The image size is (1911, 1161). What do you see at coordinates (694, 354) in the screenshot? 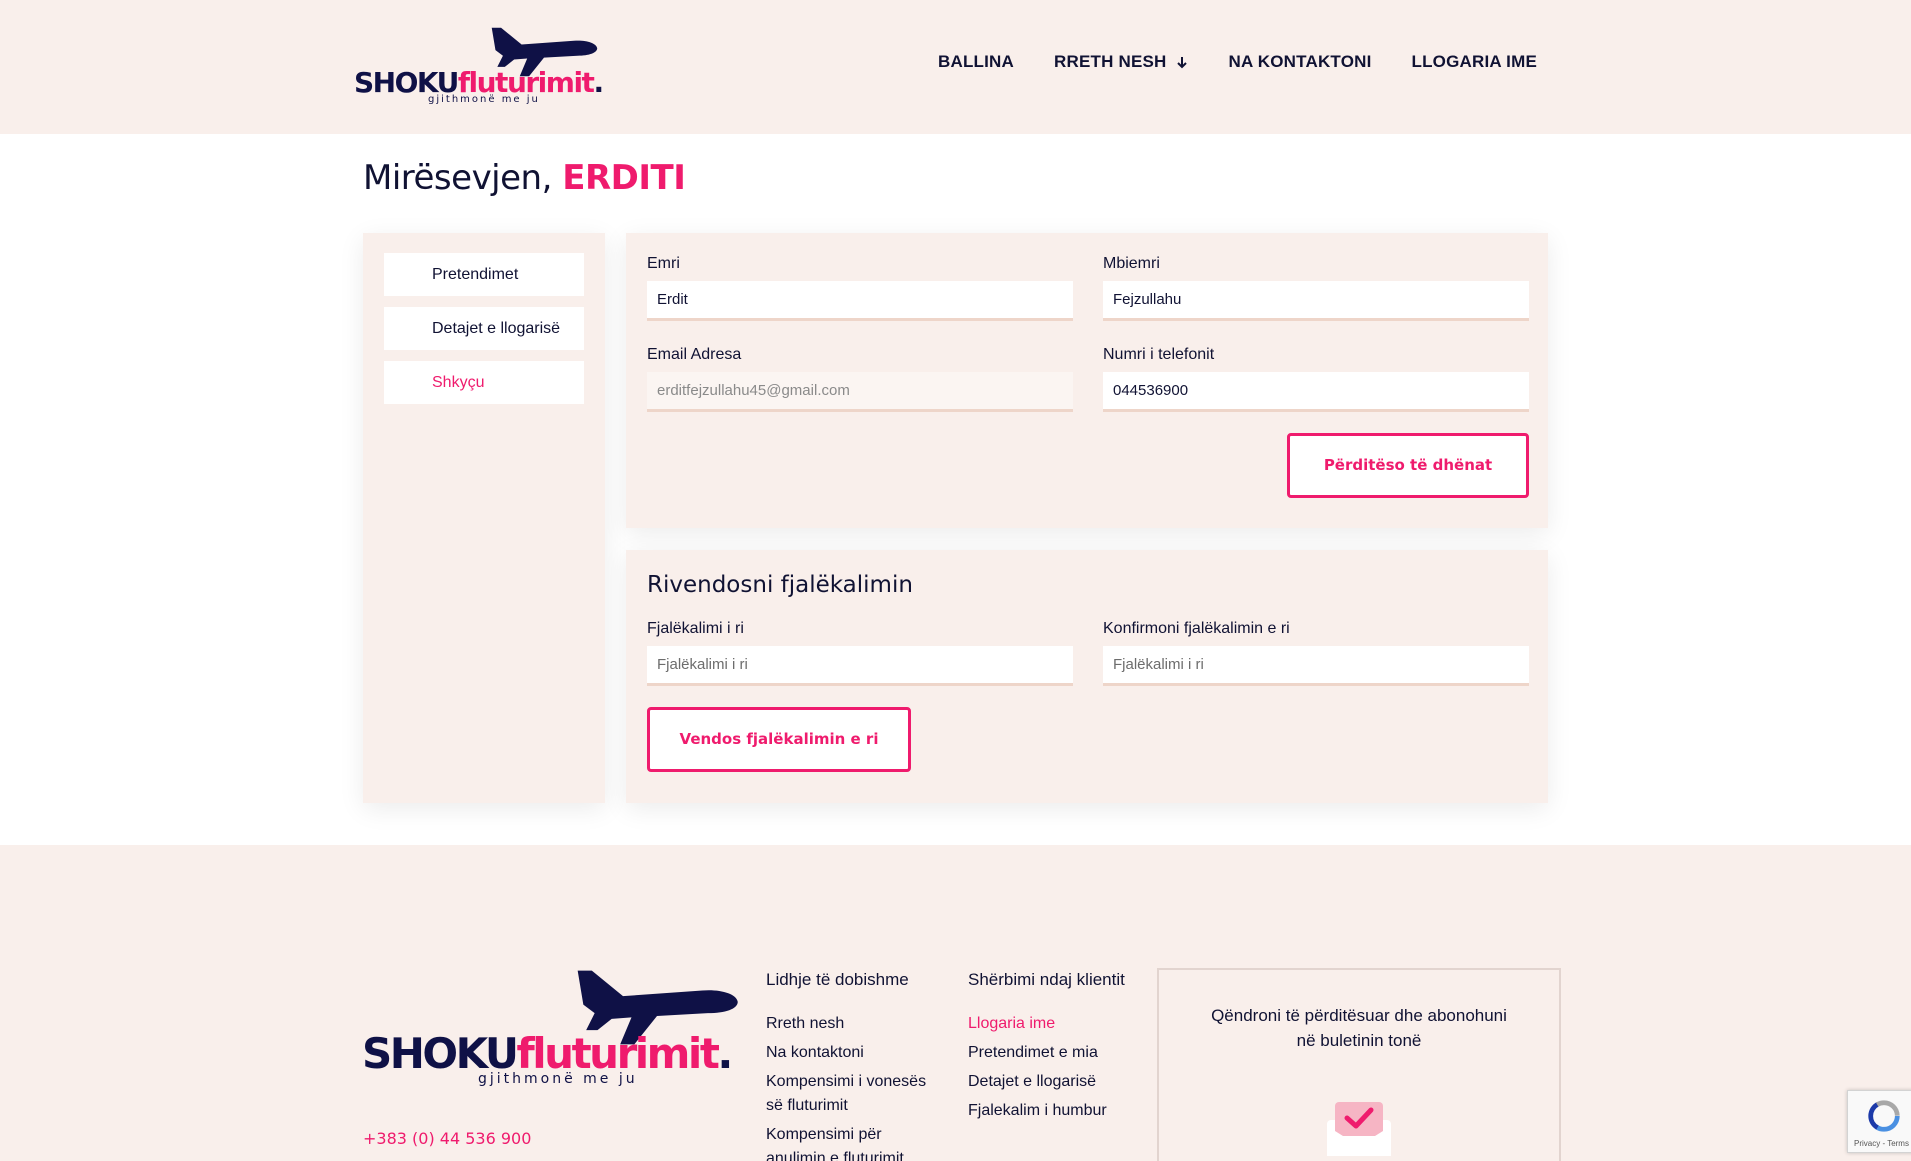
I see `email-label: Email Adresa` at bounding box center [694, 354].